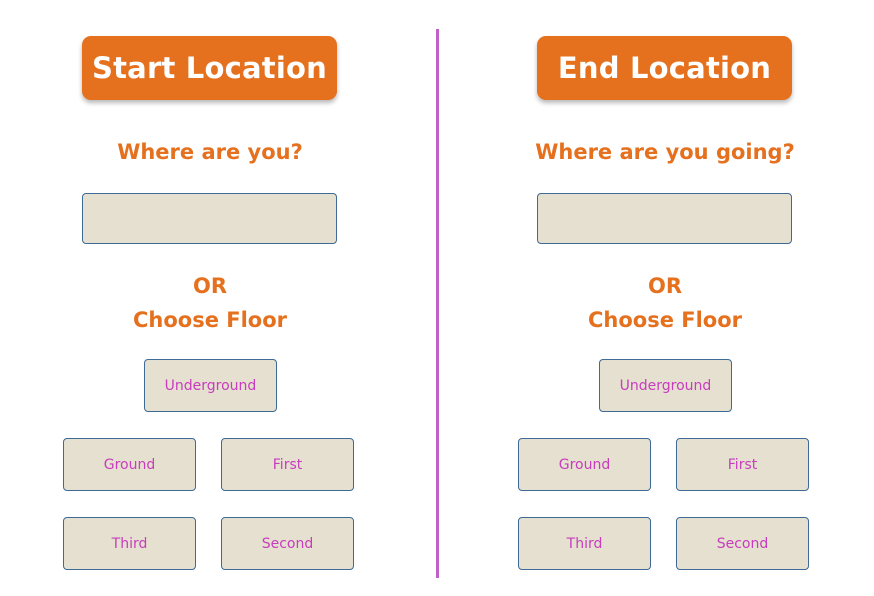 This screenshot has width=874, height=596. Describe the element at coordinates (665, 286) in the screenshot. I see `end-or-label: OR` at that location.